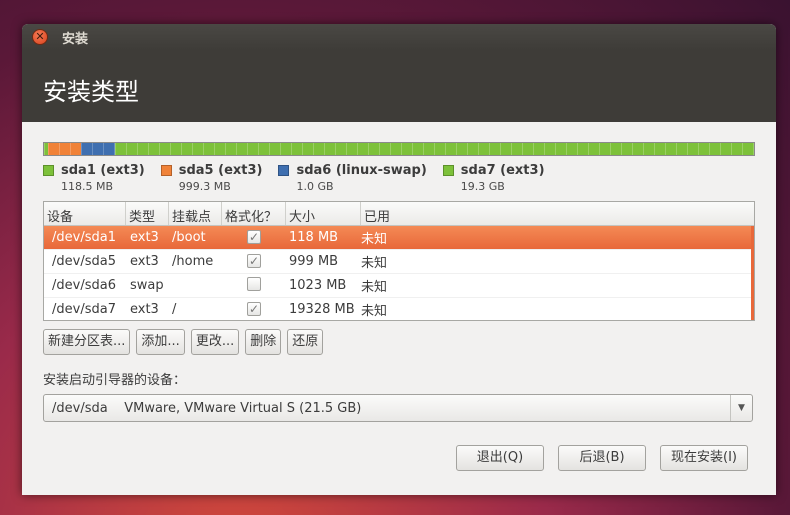 This screenshot has width=790, height=515. I want to click on partition-usage-bar, so click(399, 149).